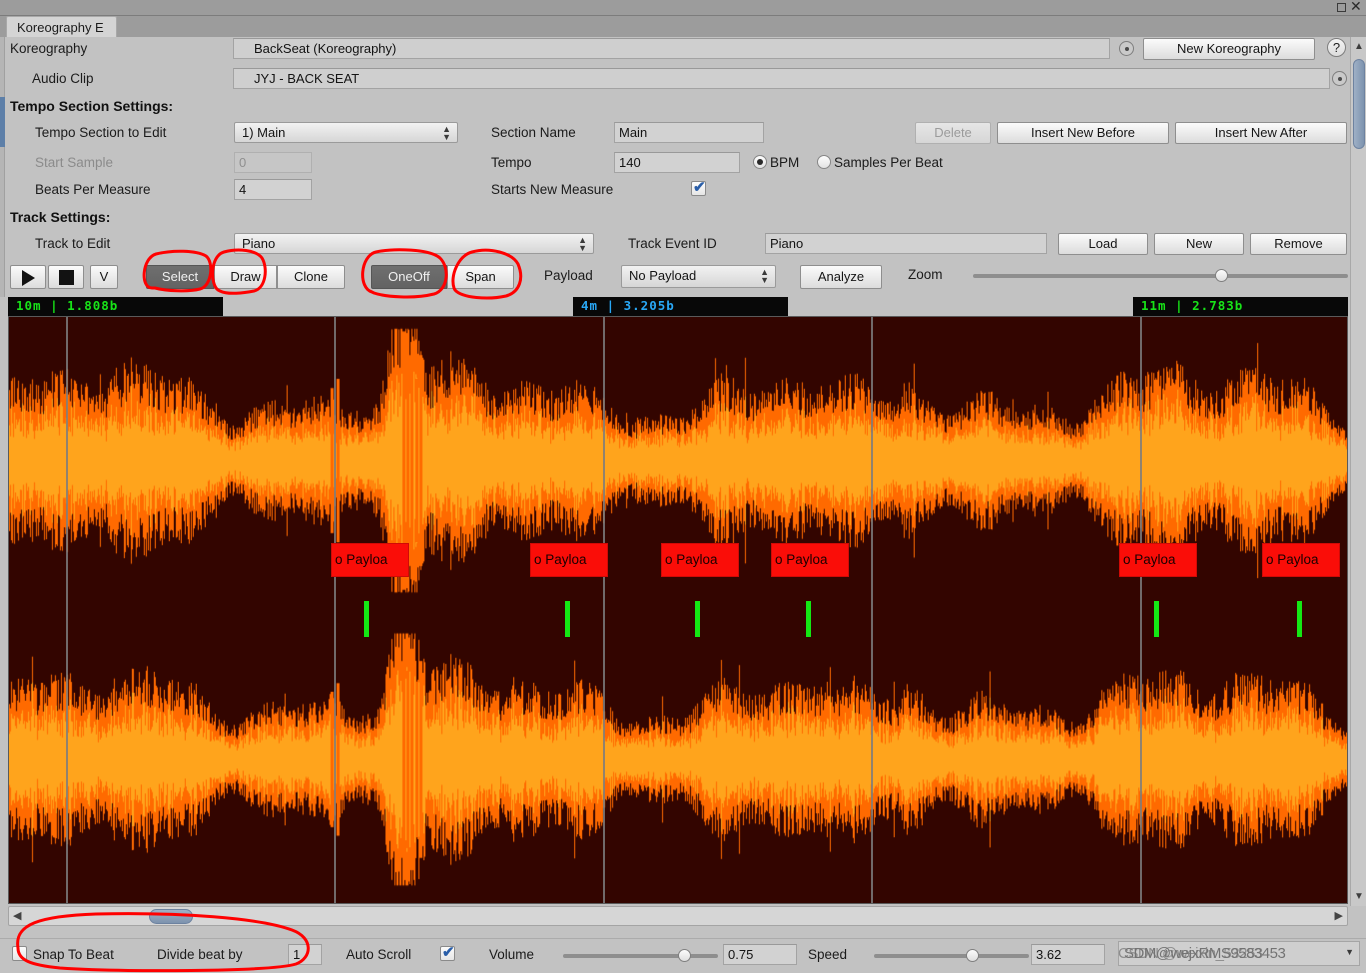  What do you see at coordinates (628, 305) in the screenshot?
I see `ruler-marker-text: 4m | 3.205b` at bounding box center [628, 305].